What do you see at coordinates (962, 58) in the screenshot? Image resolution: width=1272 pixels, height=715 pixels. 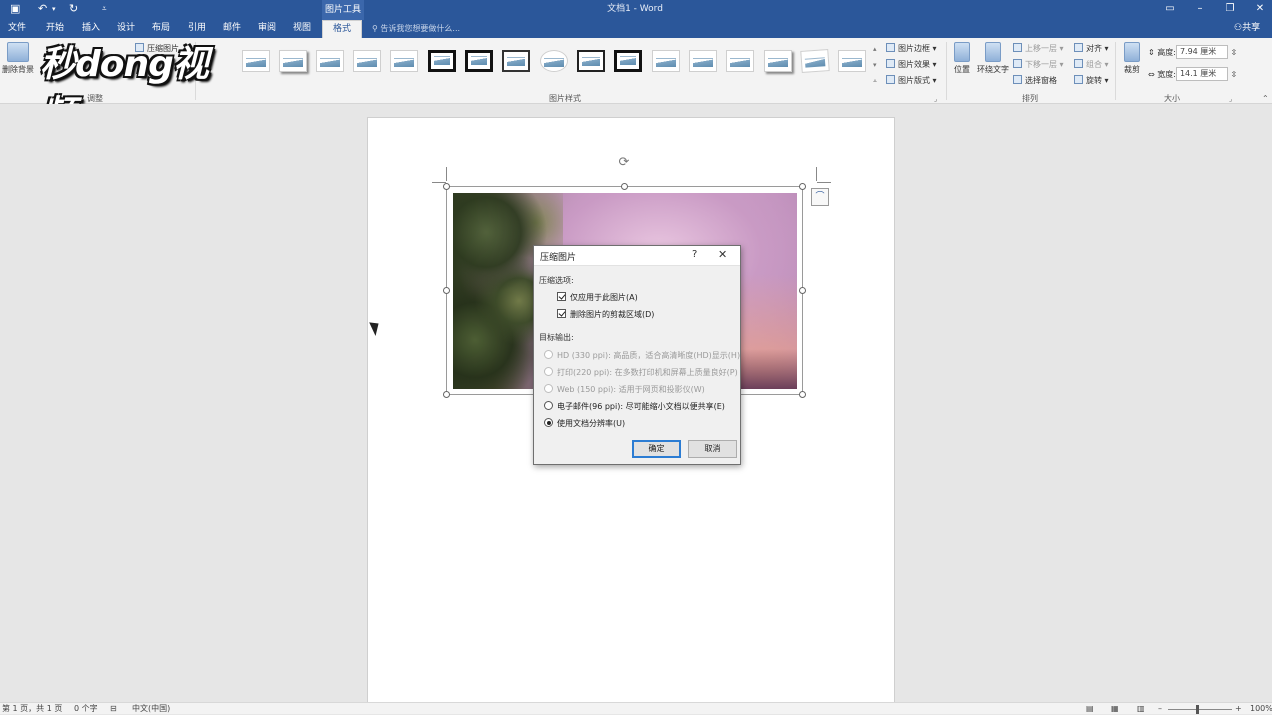 I see `position-button: 位置` at bounding box center [962, 58].